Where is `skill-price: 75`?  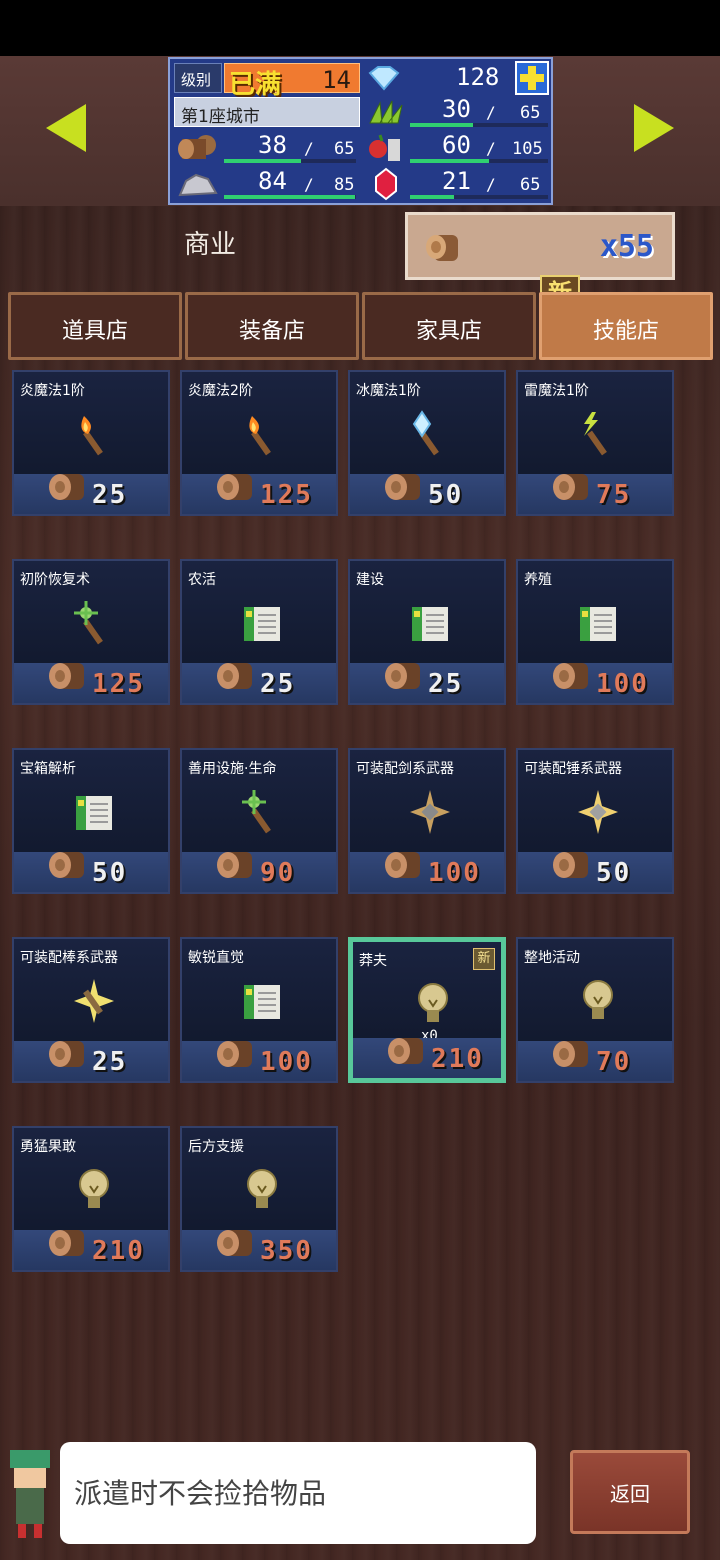
skill-price: 75 is located at coordinates (614, 495).